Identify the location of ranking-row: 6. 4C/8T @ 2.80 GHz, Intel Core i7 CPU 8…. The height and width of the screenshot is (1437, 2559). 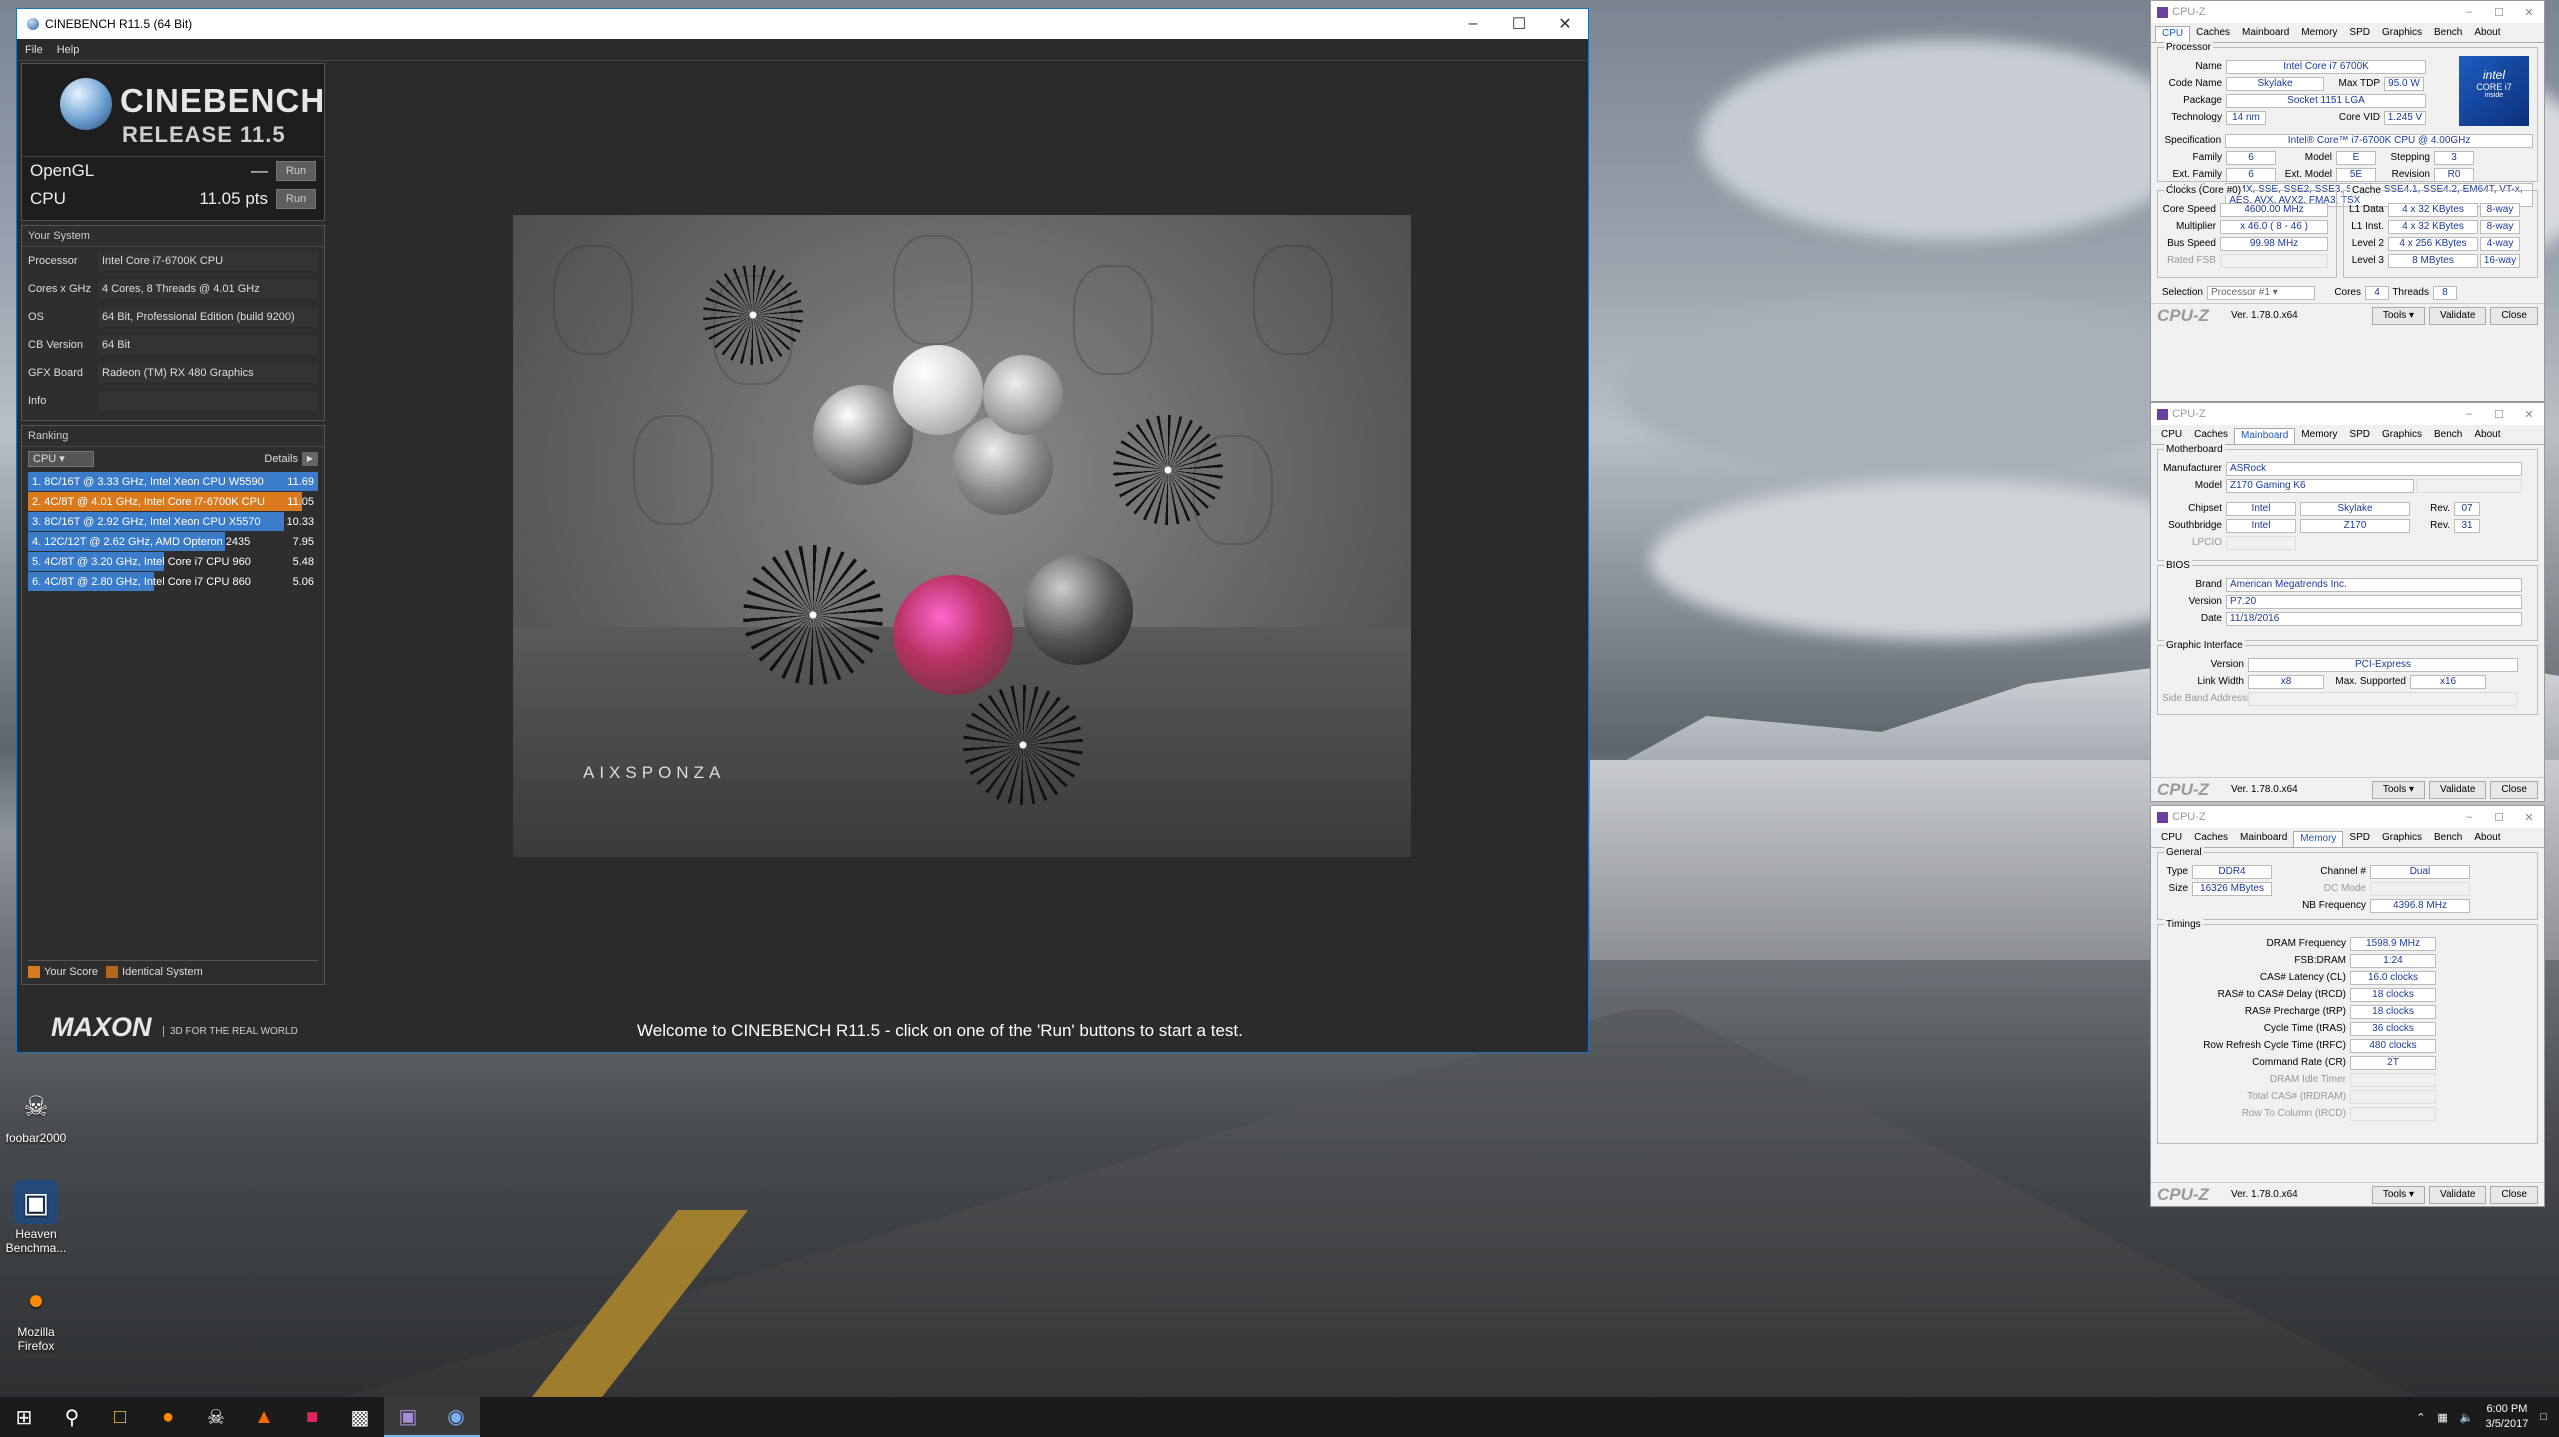
(173, 581).